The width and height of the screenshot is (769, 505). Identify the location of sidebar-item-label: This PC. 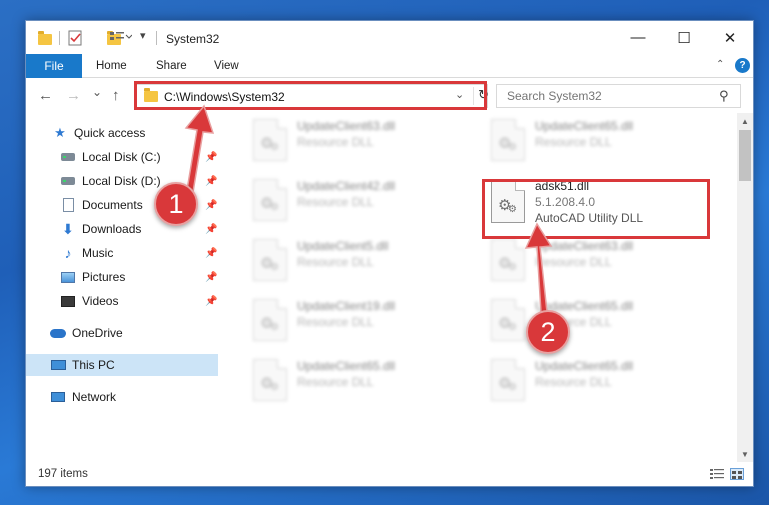
(93, 365).